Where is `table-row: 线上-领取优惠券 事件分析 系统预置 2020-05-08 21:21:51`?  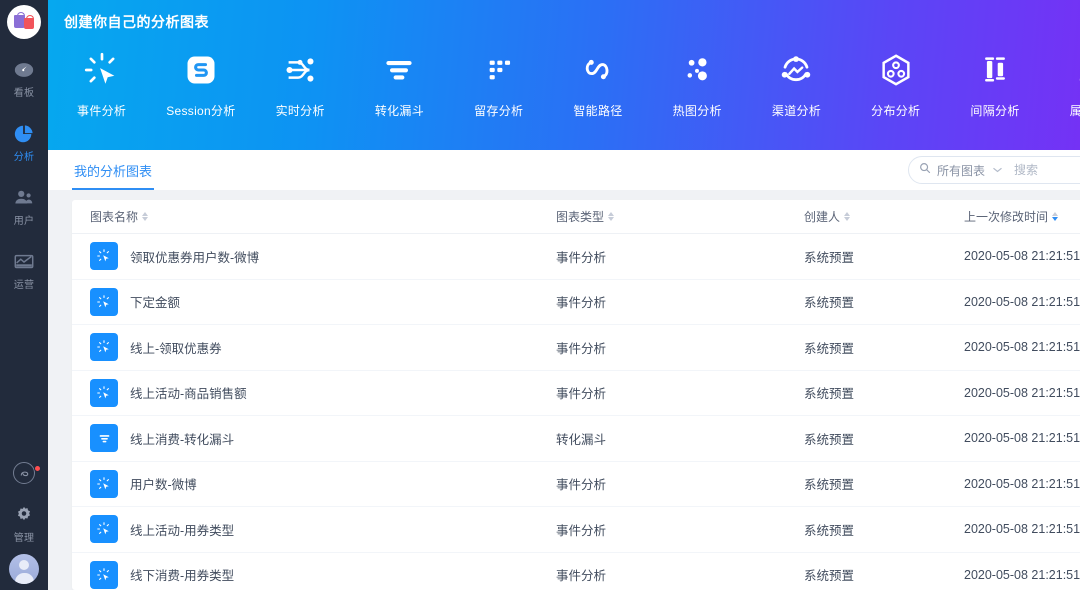
table-row: 线上-领取优惠券 事件分析 系统预置 2020-05-08 21:21:51 is located at coordinates (576, 348).